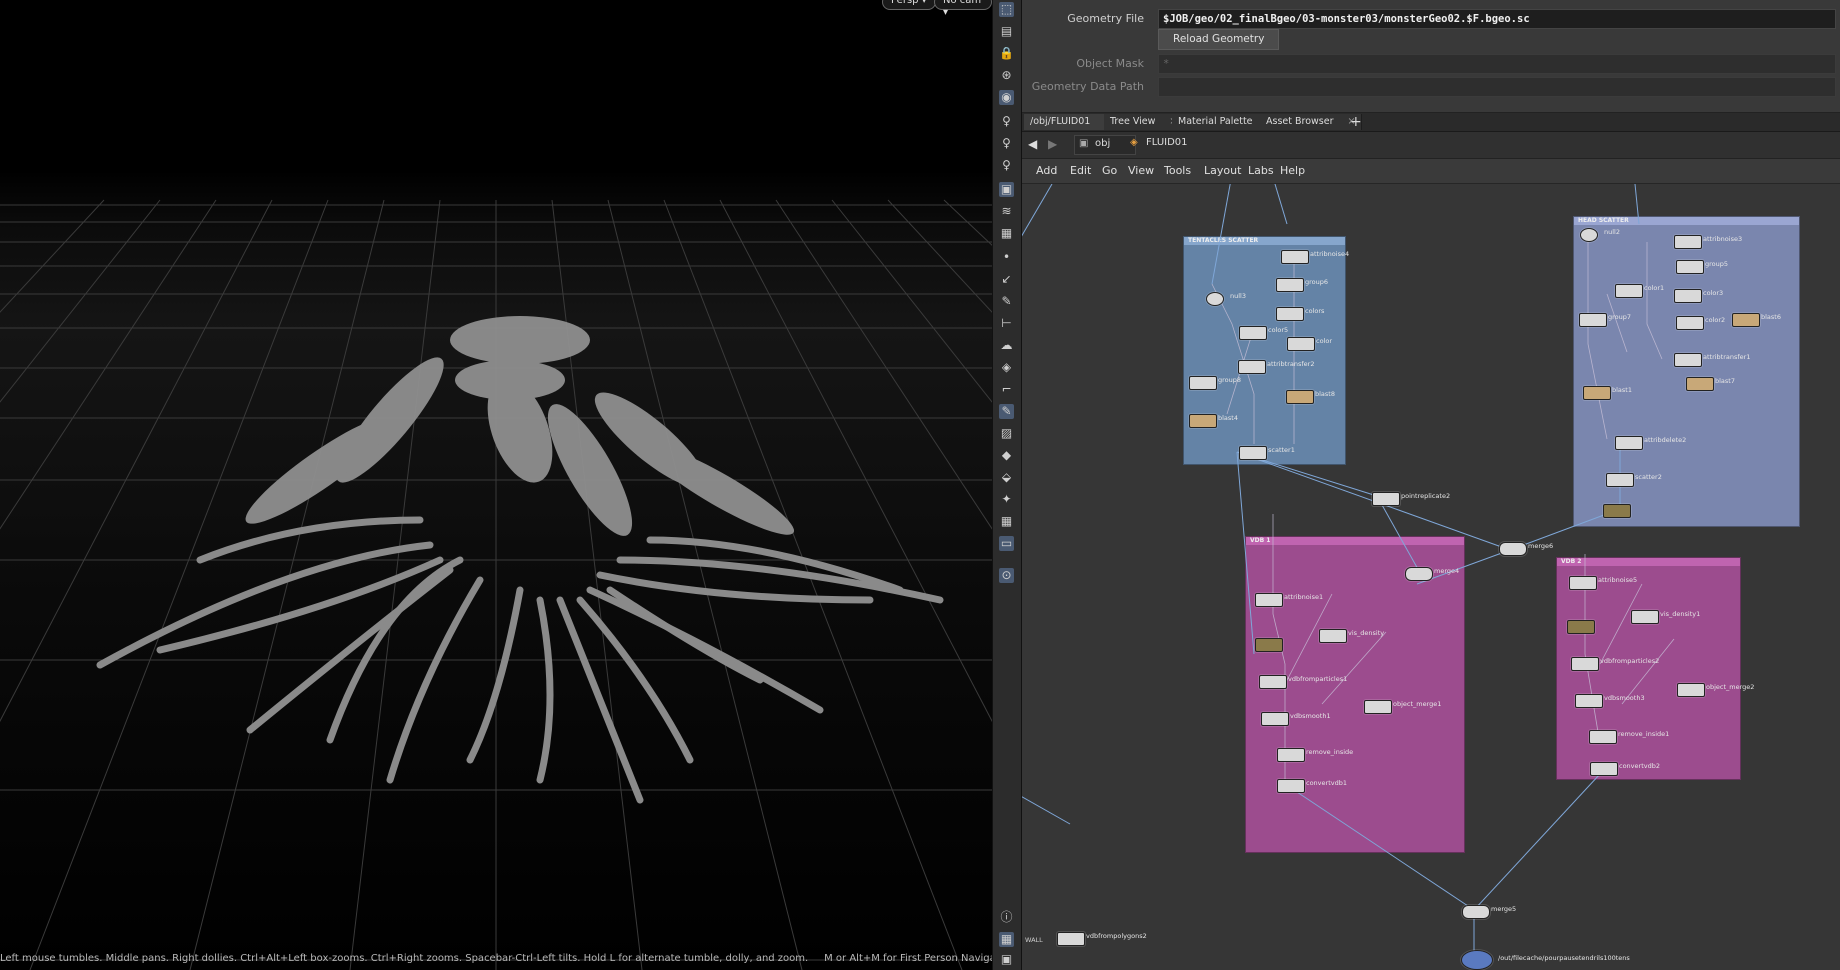 The width and height of the screenshot is (1840, 970). Describe the element at coordinates (909, 5) in the screenshot. I see `persp-menu-button: Persp ▾` at that location.